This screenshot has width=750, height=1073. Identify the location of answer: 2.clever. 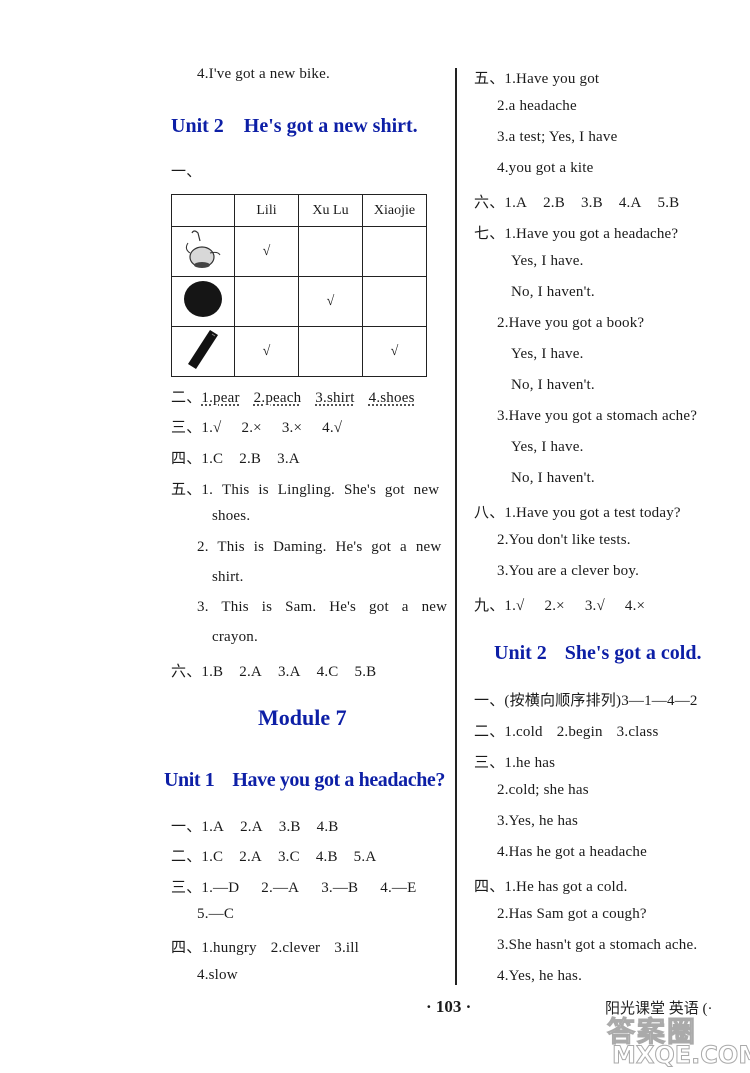
(295, 948).